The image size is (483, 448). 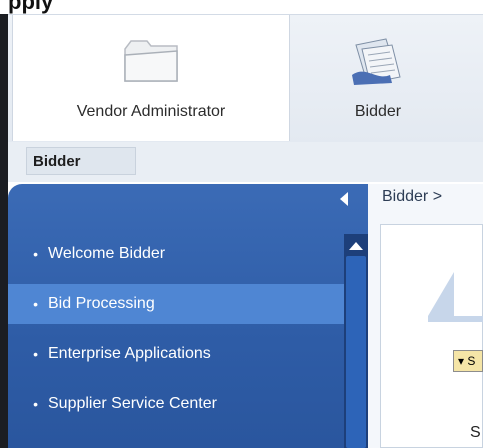 I want to click on nav-item-enterprise-applications: • Enterprise Applications, so click(x=176, y=354).